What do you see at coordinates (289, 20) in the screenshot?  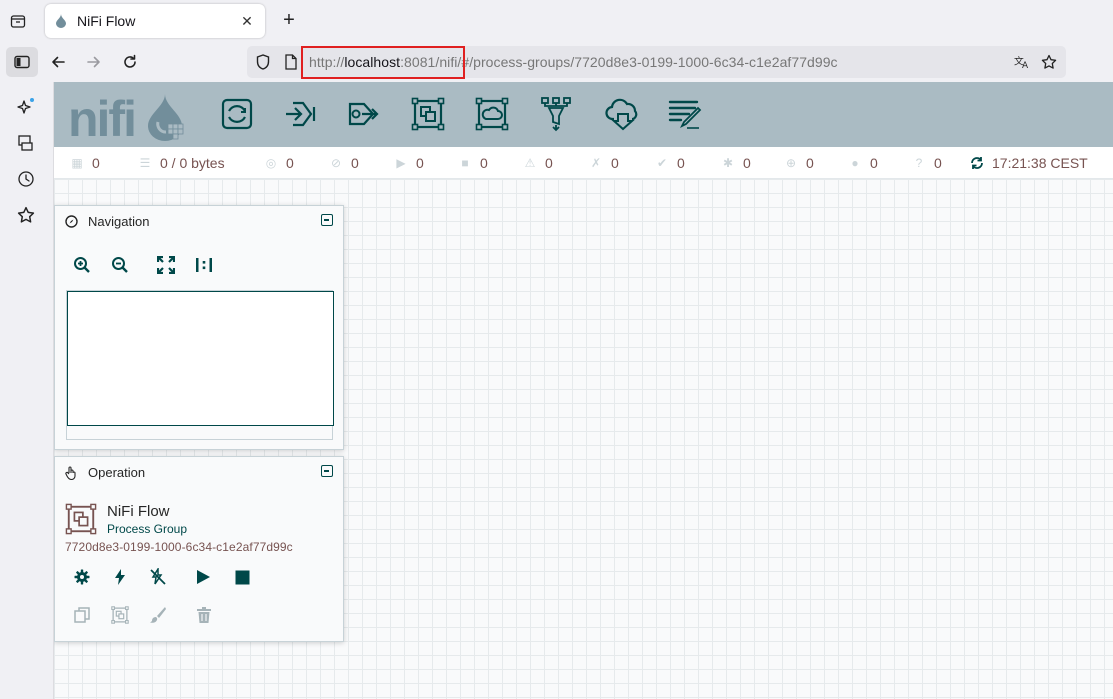 I see `new-tab-button: +` at bounding box center [289, 20].